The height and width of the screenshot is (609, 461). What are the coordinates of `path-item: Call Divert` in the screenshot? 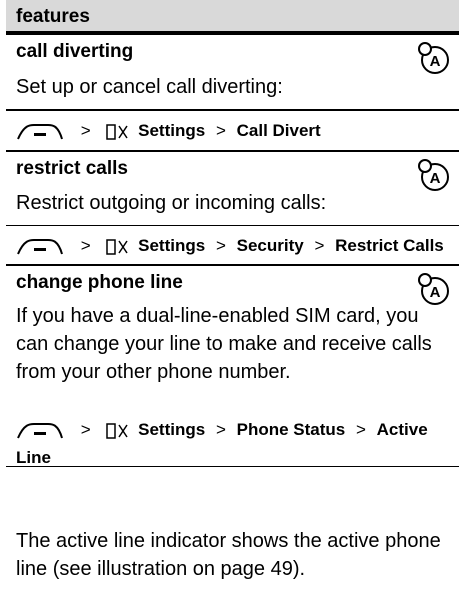 It's located at (278, 130).